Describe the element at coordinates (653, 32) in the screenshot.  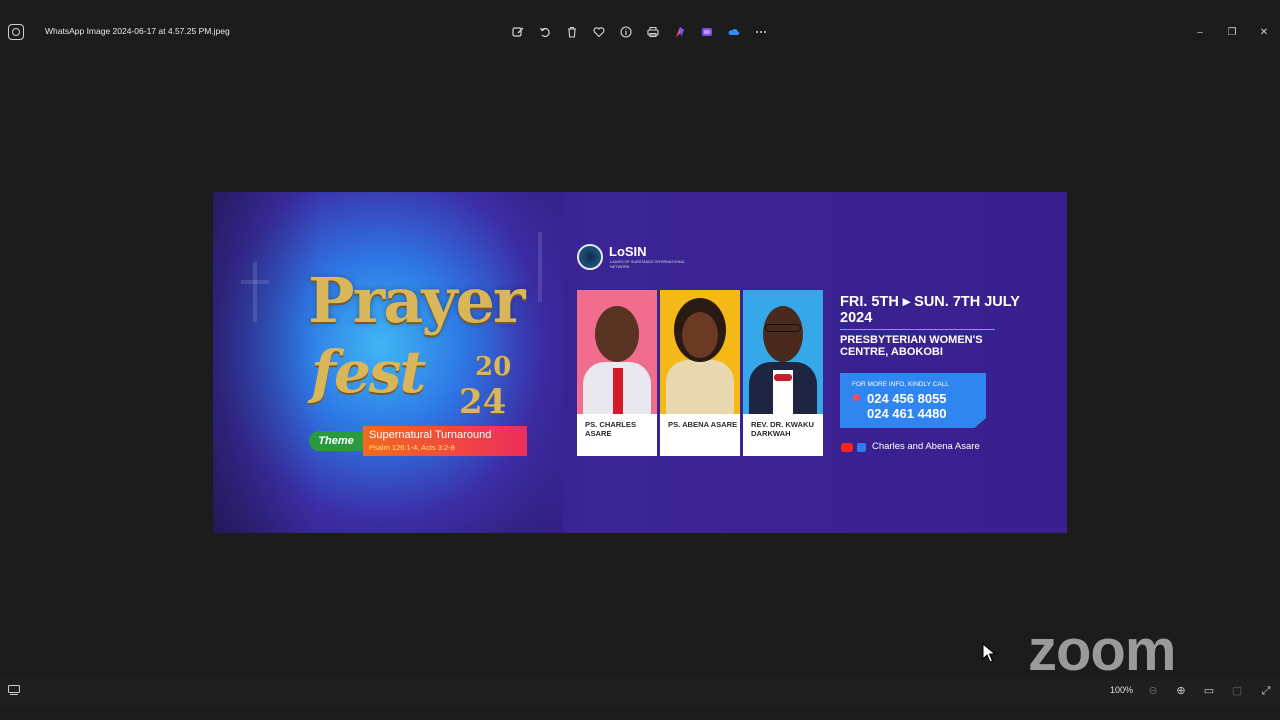
I see `print-icon` at that location.